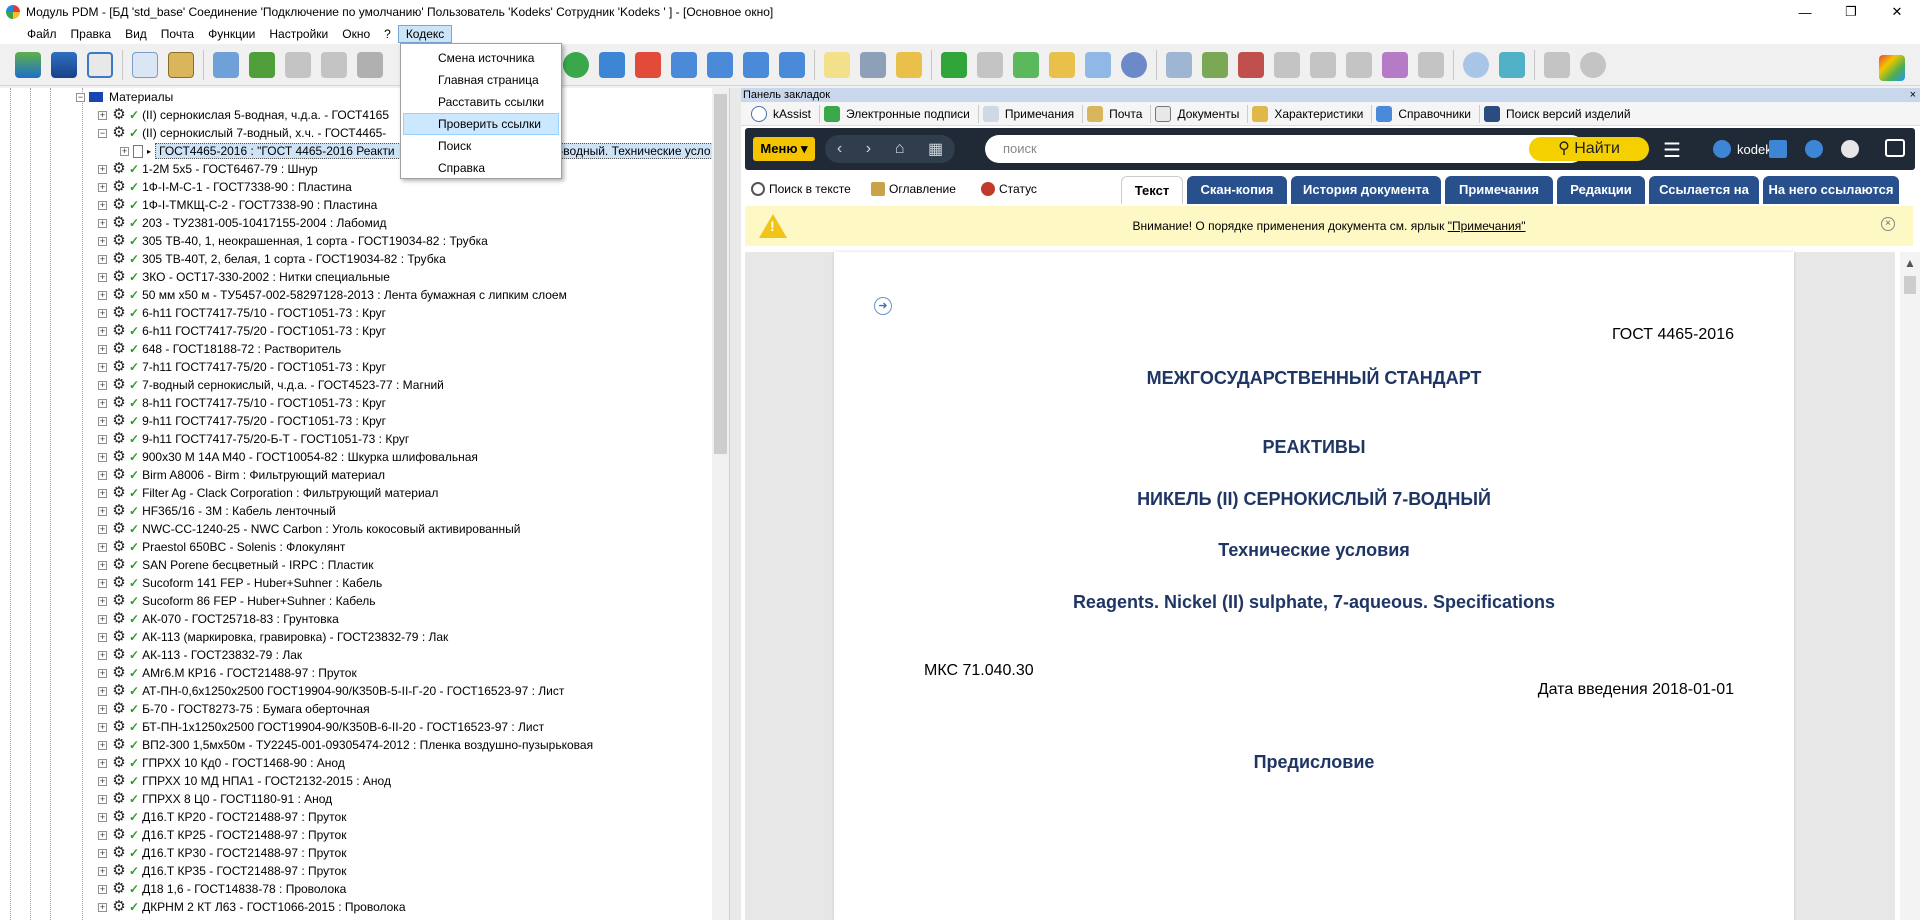 The width and height of the screenshot is (1920, 920). Describe the element at coordinates (1009, 189) in the screenshot. I see `status-button: Статус` at that location.